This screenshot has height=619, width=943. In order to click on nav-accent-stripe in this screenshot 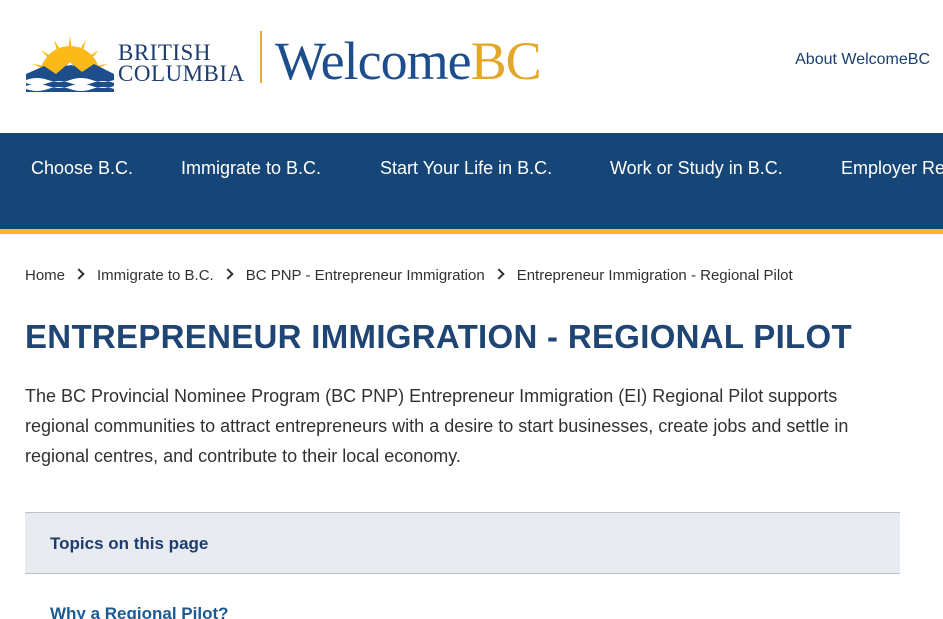, I will do `click(471, 231)`.